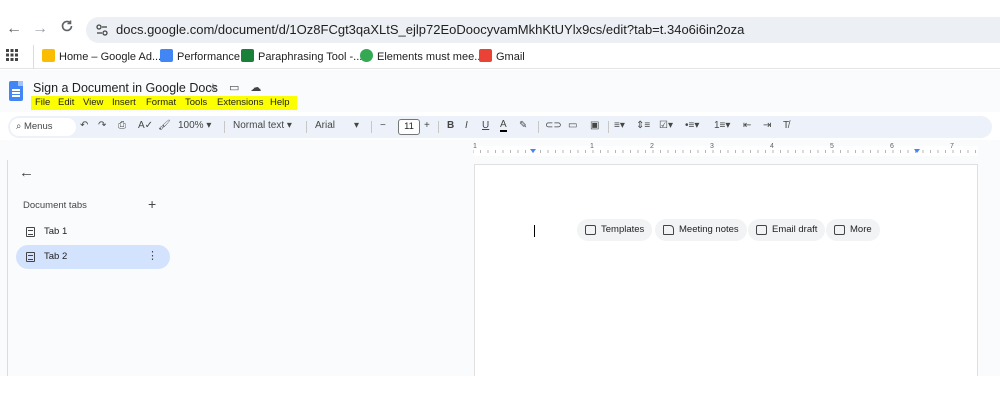 The image size is (1000, 398). What do you see at coordinates (280, 102) in the screenshot?
I see `menu-help: Help` at bounding box center [280, 102].